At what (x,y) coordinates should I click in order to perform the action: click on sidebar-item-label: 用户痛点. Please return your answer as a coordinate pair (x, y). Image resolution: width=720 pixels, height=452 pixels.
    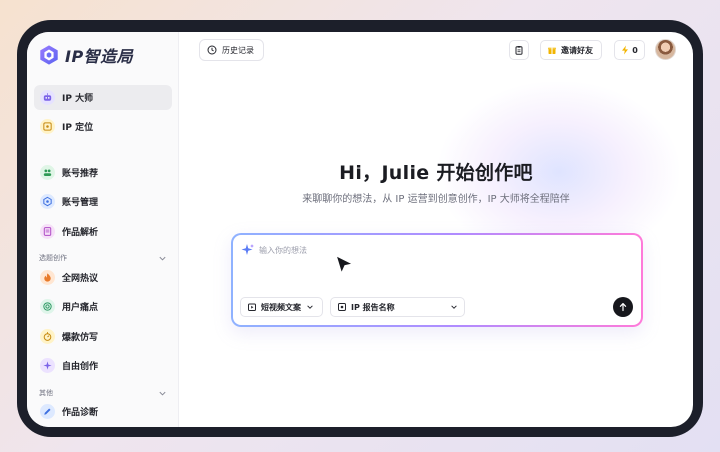
    Looking at the image, I should click on (80, 308).